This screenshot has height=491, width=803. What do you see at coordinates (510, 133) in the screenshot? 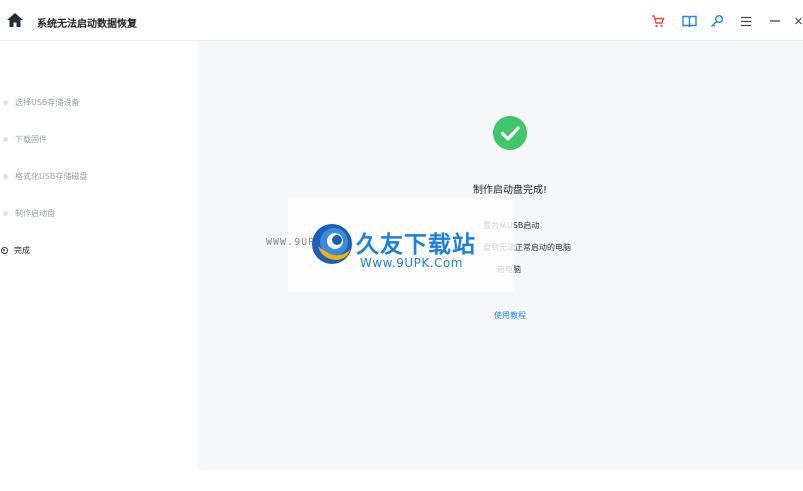
I see `success-check-icon` at bounding box center [510, 133].